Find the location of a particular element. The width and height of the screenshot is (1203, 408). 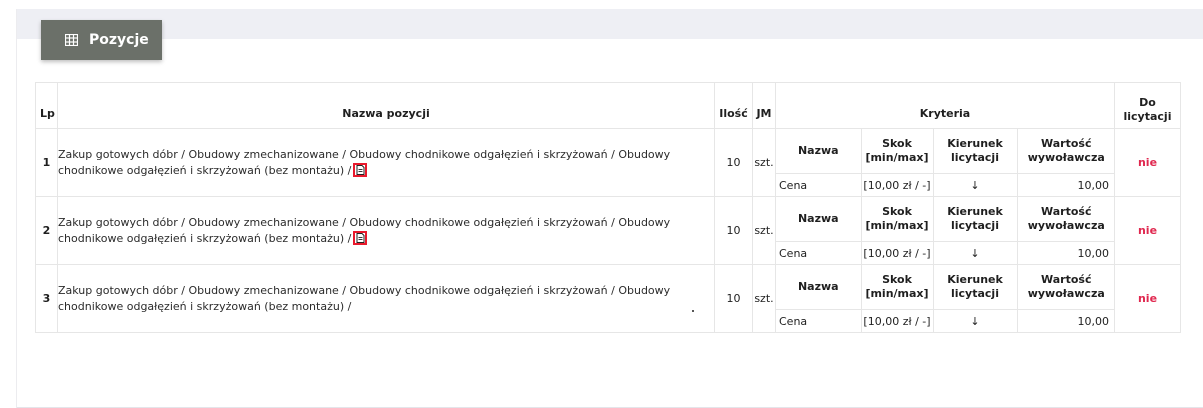

header-qty: Ilość is located at coordinates (733, 105).